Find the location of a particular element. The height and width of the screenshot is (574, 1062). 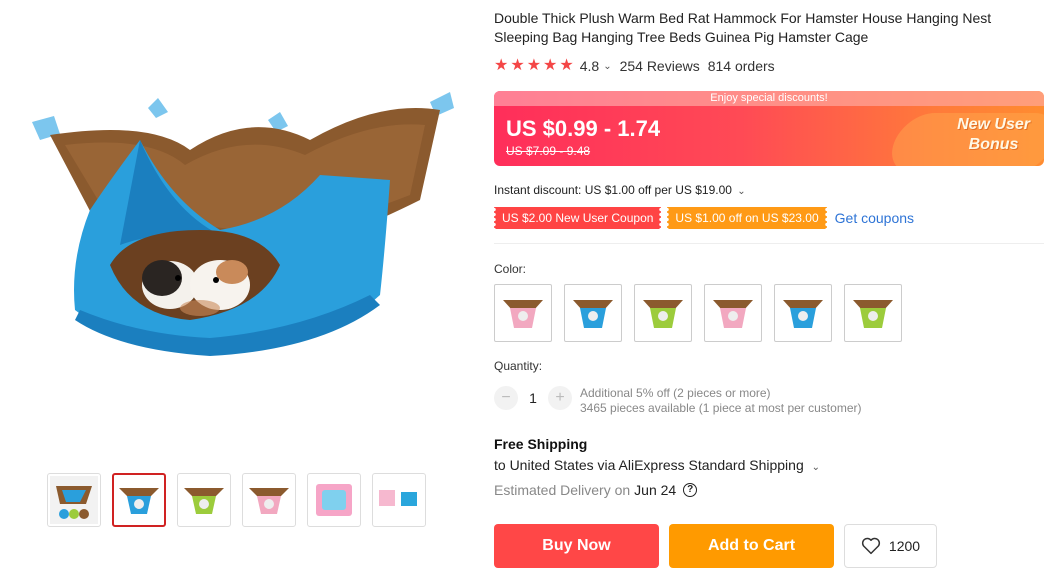

rating-stars: ★ ★ ★ ★ ★ is located at coordinates (534, 66).